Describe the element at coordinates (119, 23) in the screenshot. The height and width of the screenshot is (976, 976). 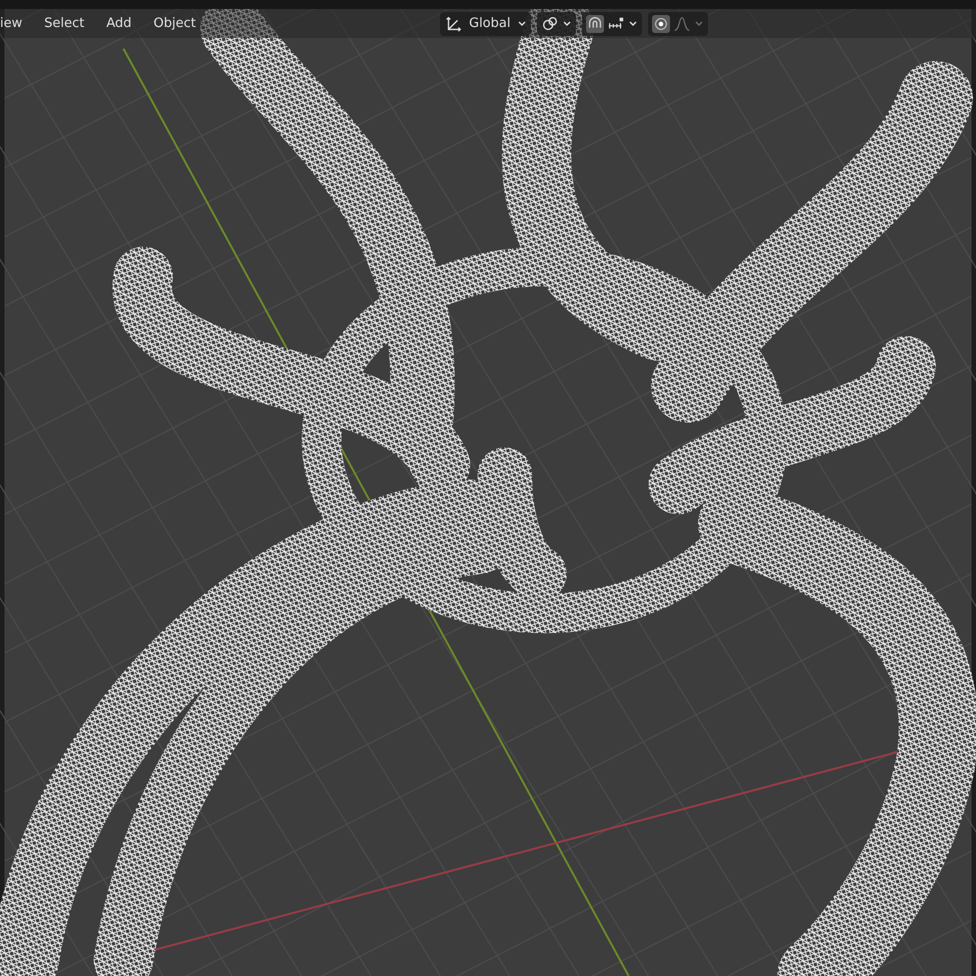
I see `menu-item: Add` at that location.